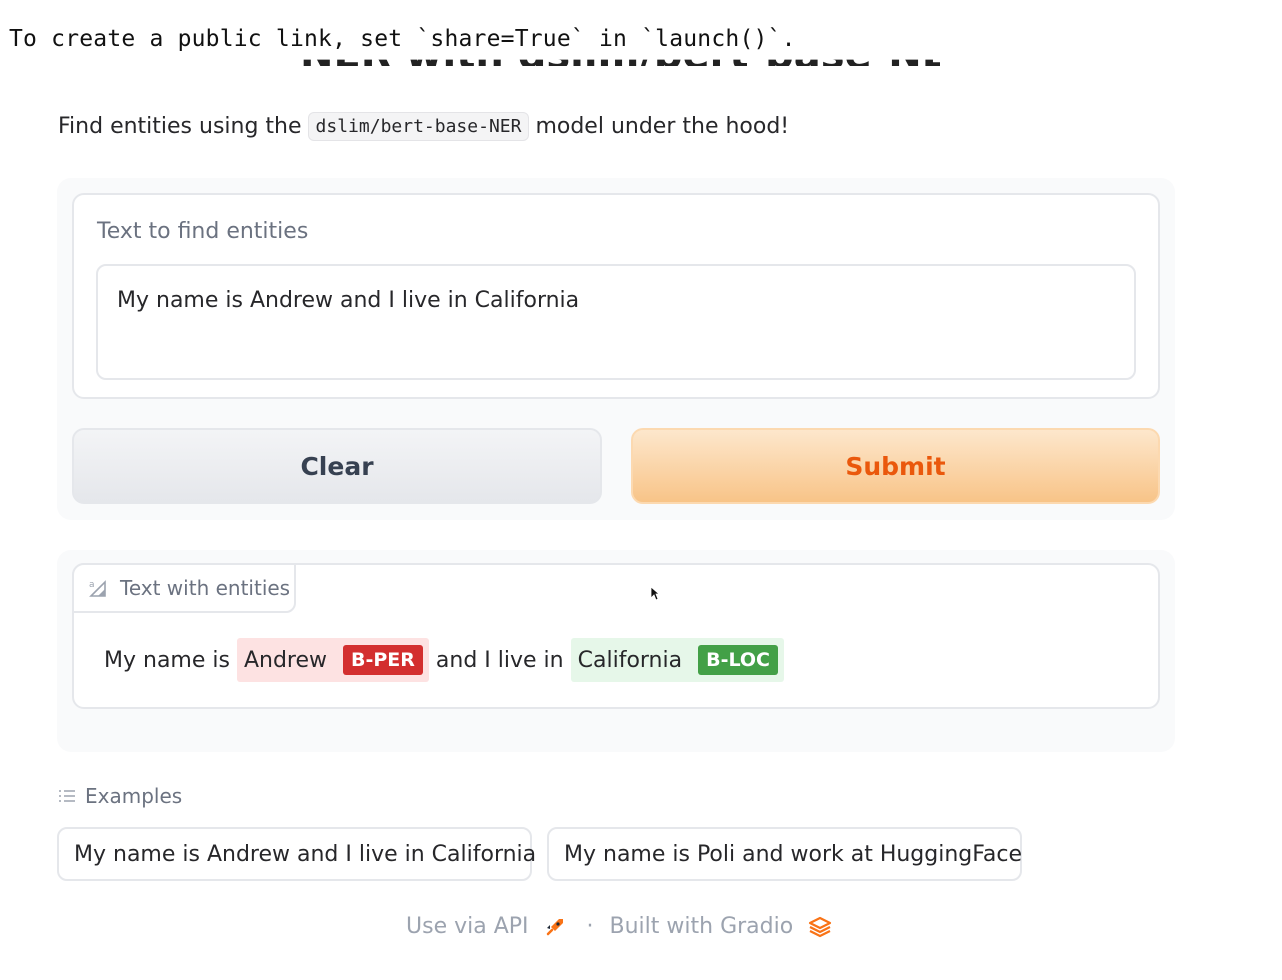  I want to click on output-label: Text with entities, so click(205, 588).